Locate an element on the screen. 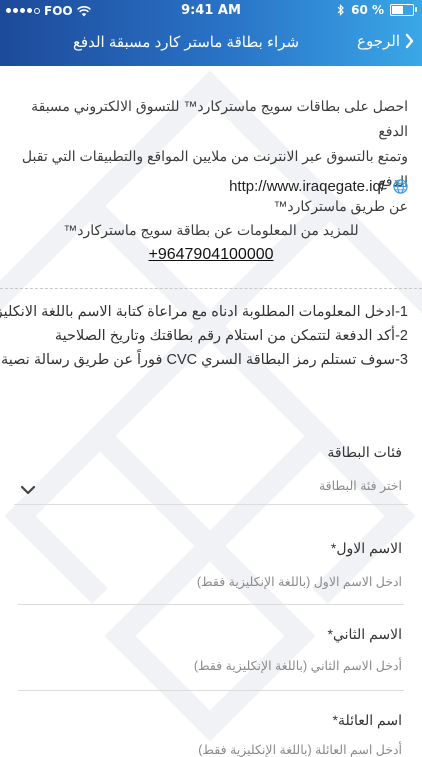 Image resolution: width=422 pixels, height=757 pixels. page-title: شراء بطاقة ماستر كارد مسبقة الدفع is located at coordinates (186, 42).